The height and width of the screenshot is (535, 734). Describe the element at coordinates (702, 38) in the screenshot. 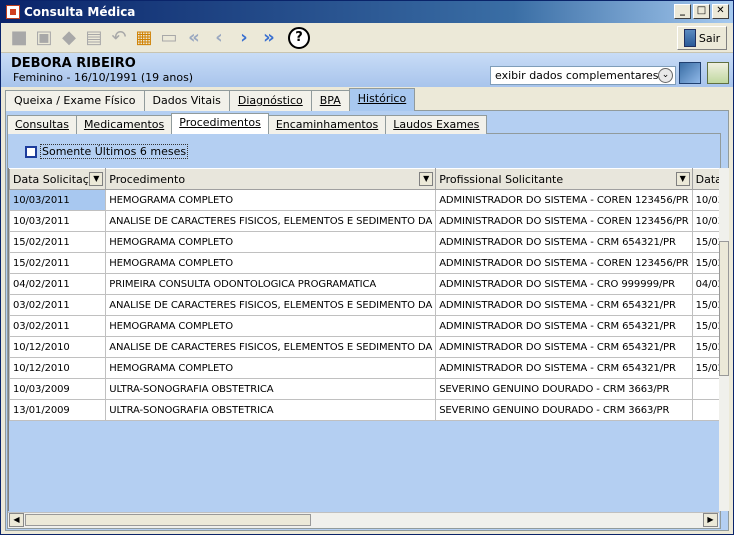

I see `sair-button: Sair` at that location.